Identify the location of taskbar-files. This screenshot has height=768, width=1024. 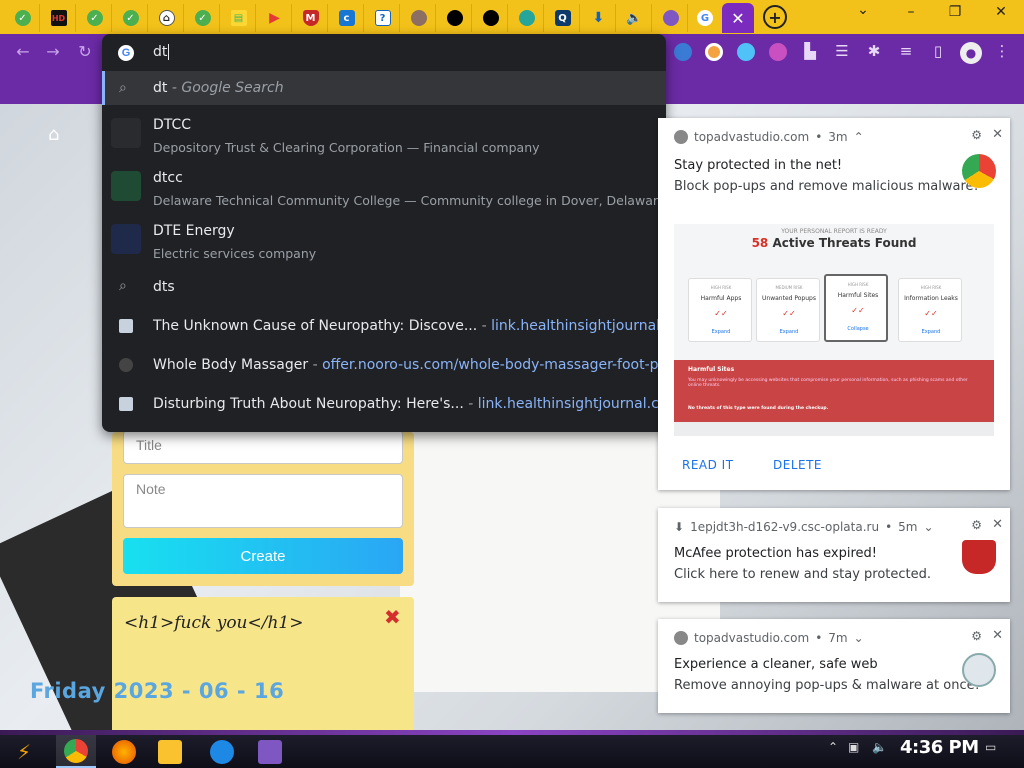
(170, 751).